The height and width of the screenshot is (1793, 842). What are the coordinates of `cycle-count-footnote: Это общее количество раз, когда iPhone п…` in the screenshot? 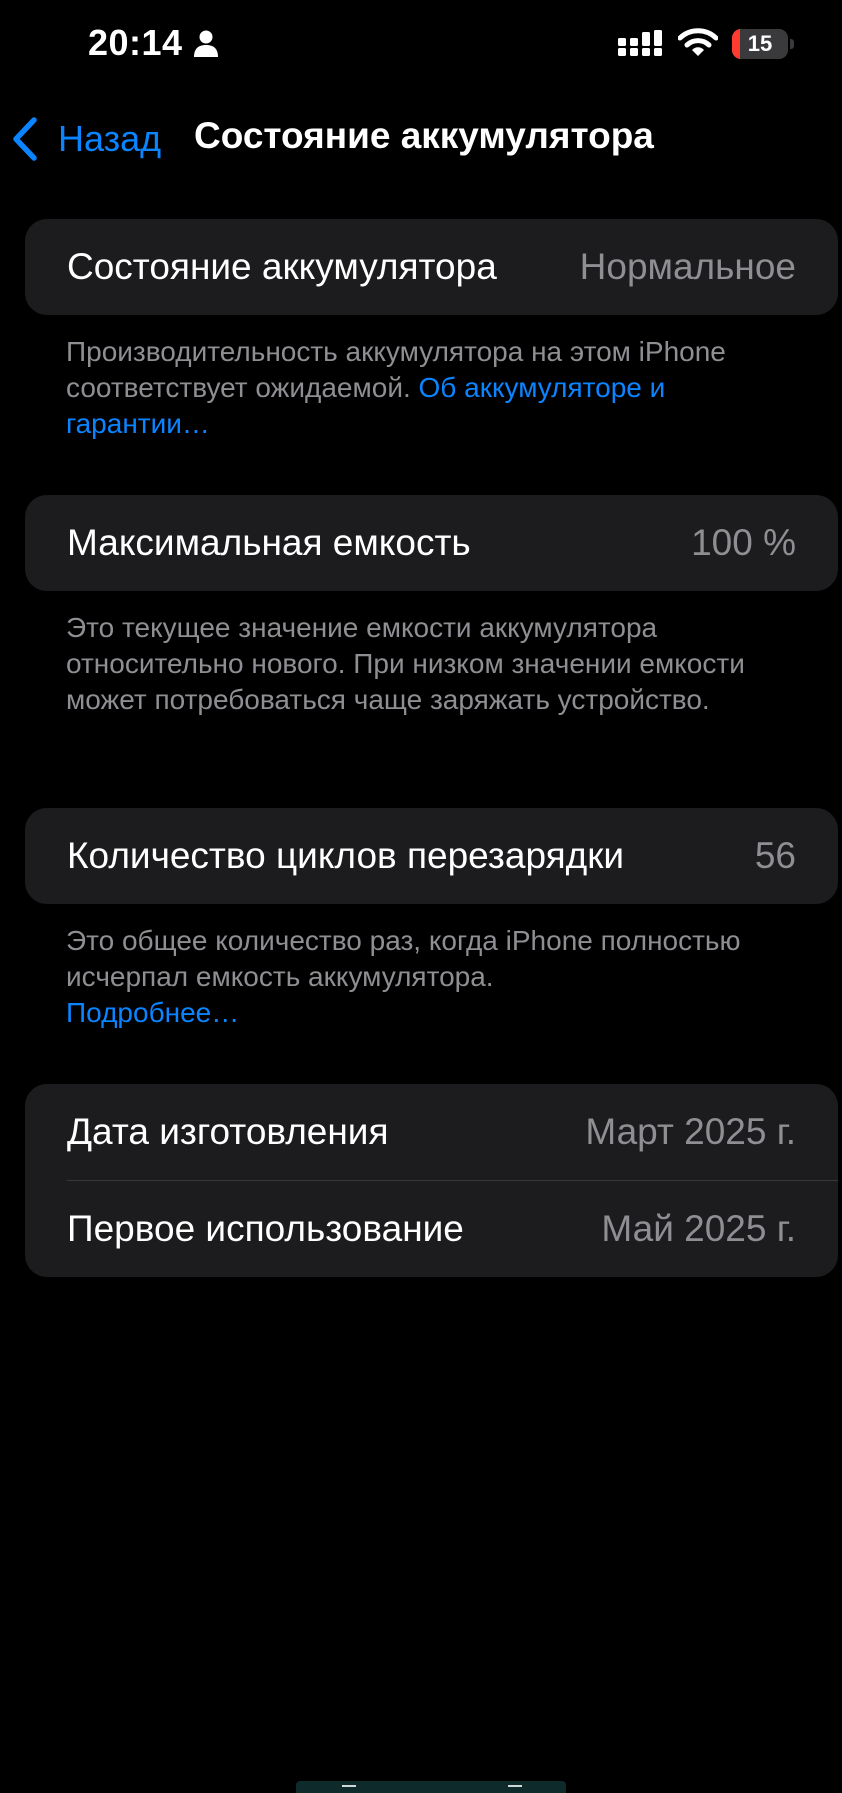 It's located at (426, 977).